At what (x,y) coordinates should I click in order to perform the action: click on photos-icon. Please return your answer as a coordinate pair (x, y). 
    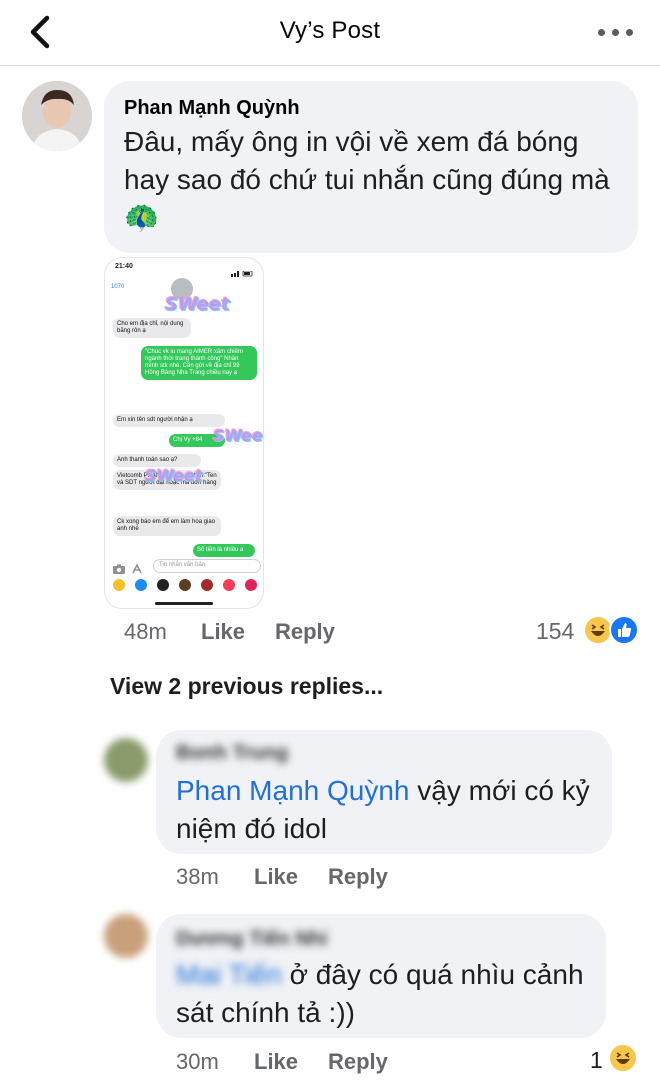
    Looking at the image, I should click on (119, 585).